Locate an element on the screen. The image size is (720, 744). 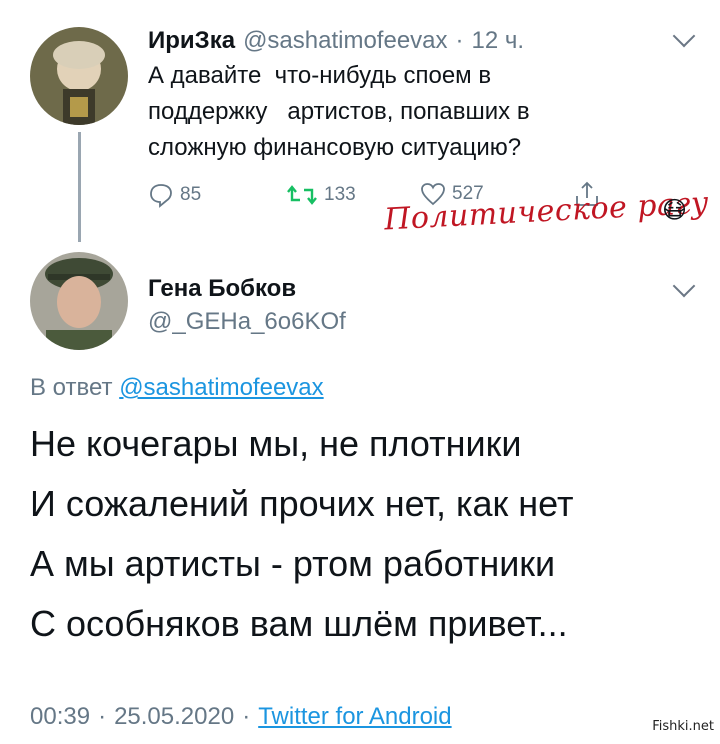
tweet-date: 25.05.2020 is located at coordinates (174, 717).